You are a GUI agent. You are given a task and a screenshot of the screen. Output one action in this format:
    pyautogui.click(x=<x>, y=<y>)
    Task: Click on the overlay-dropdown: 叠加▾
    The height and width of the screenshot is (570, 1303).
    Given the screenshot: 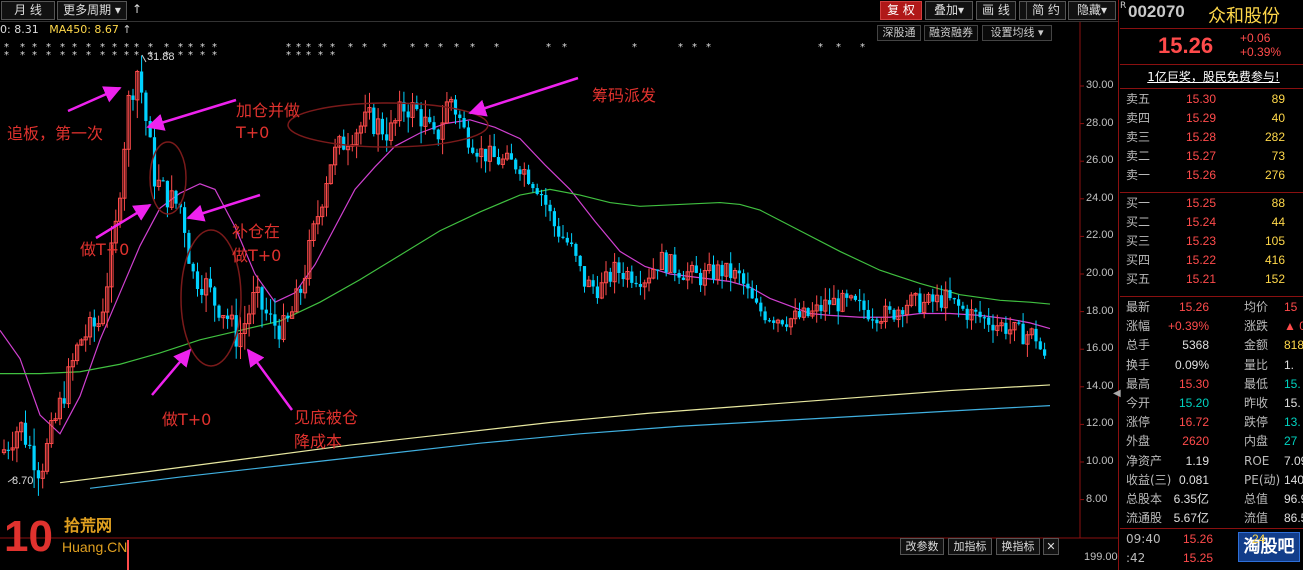 What is the action you would take?
    pyautogui.click(x=949, y=10)
    